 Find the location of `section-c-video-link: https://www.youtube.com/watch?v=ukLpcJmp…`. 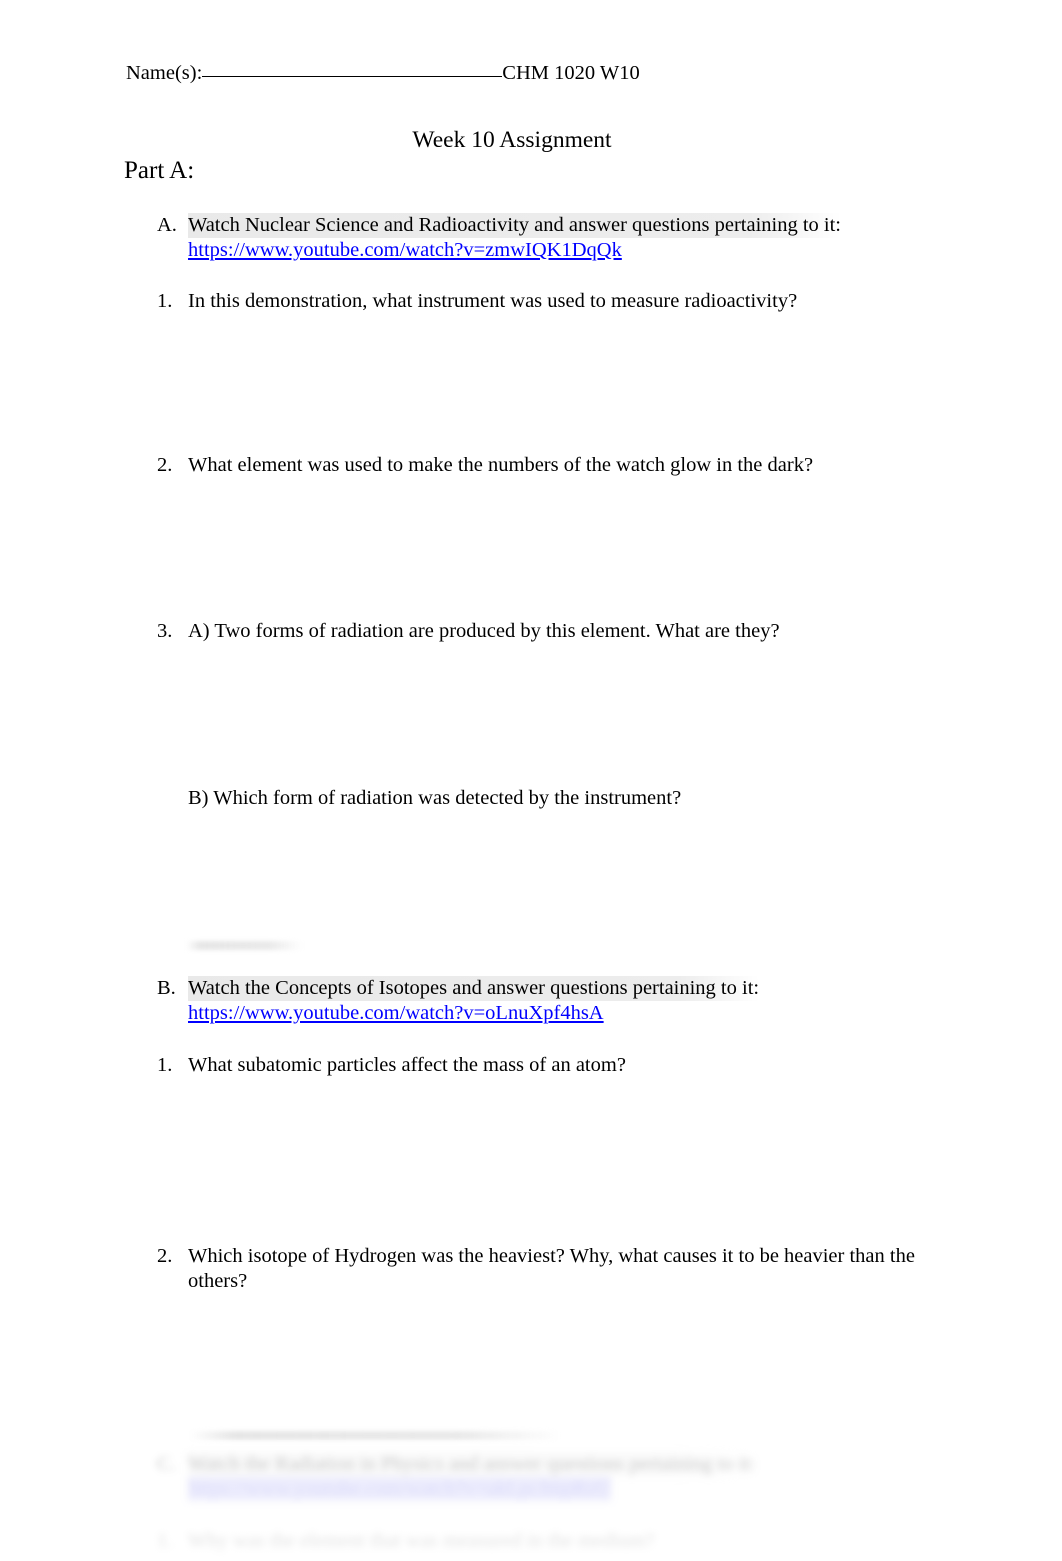

section-c-video-link: https://www.youtube.com/watch?v=ukLpcJmp… is located at coordinates (400, 1489).